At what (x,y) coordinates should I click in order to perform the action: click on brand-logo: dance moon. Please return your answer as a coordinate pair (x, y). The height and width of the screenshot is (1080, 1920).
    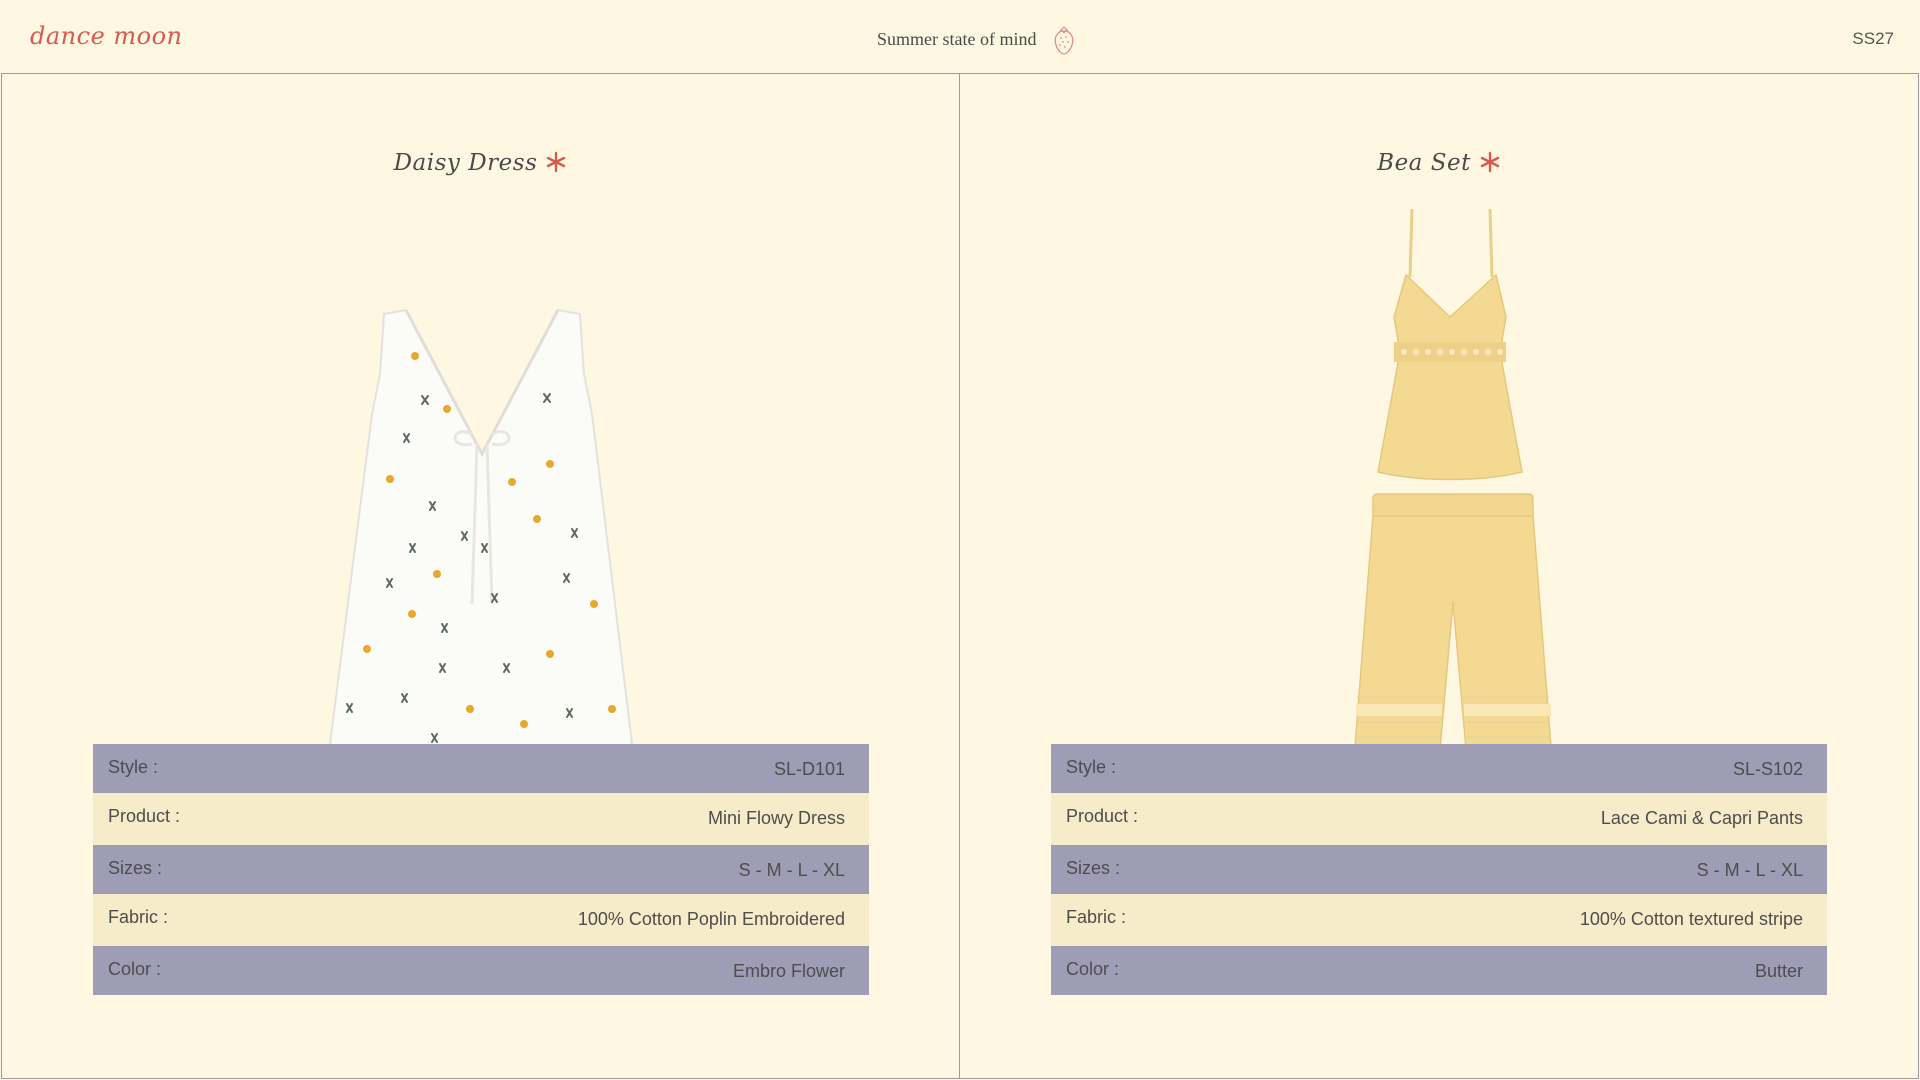
    Looking at the image, I should click on (106, 36).